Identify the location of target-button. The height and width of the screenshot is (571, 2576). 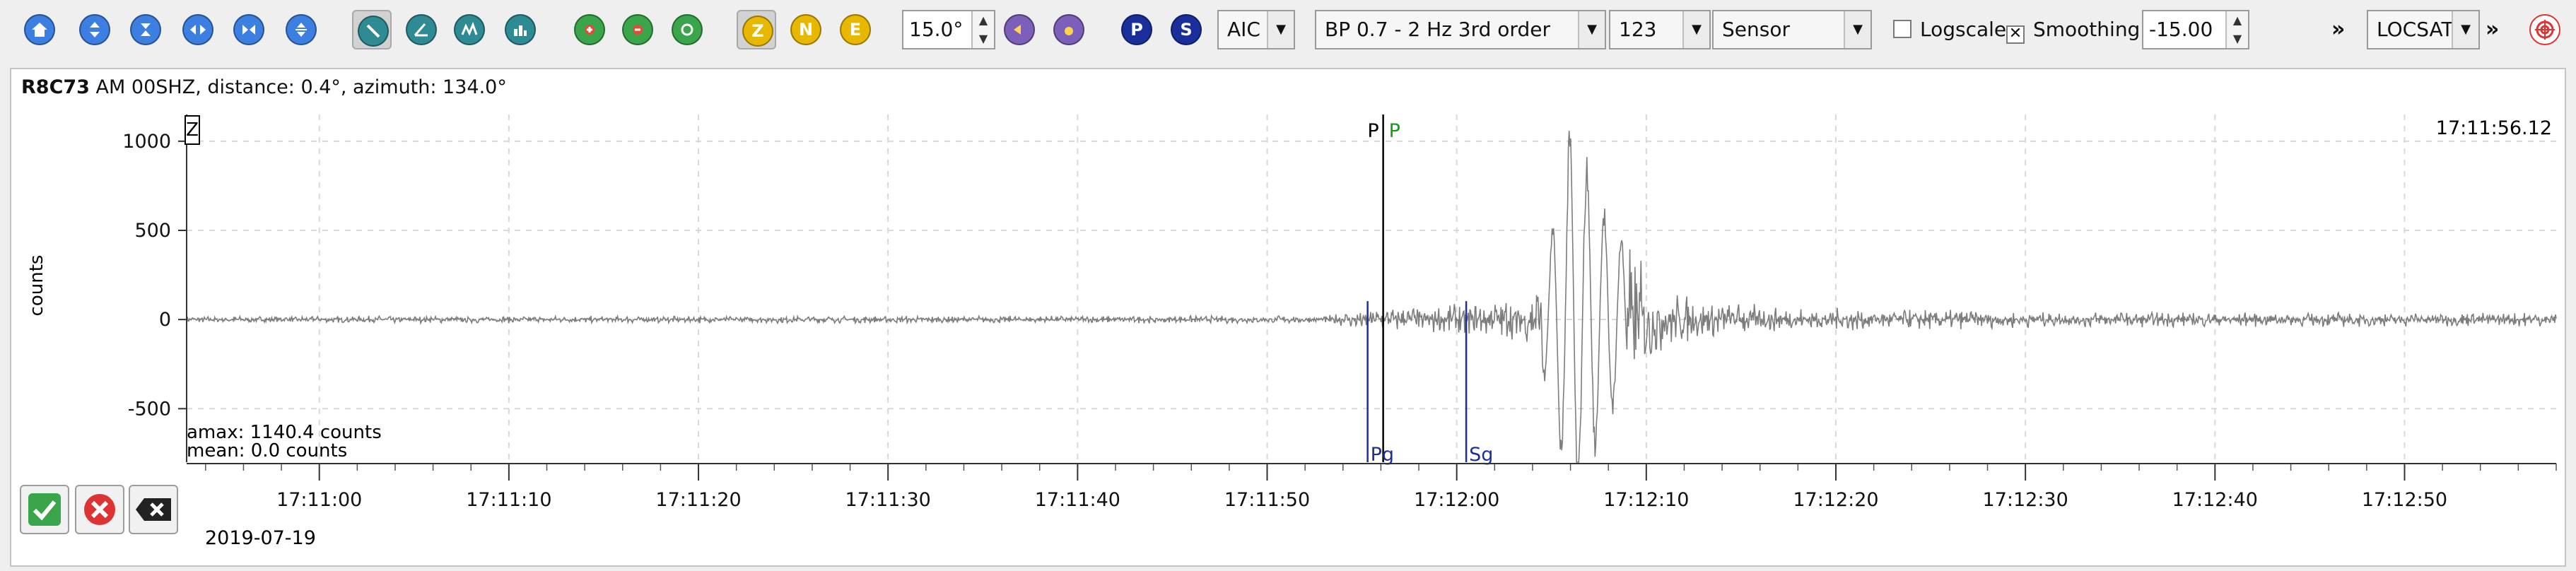
(2545, 29).